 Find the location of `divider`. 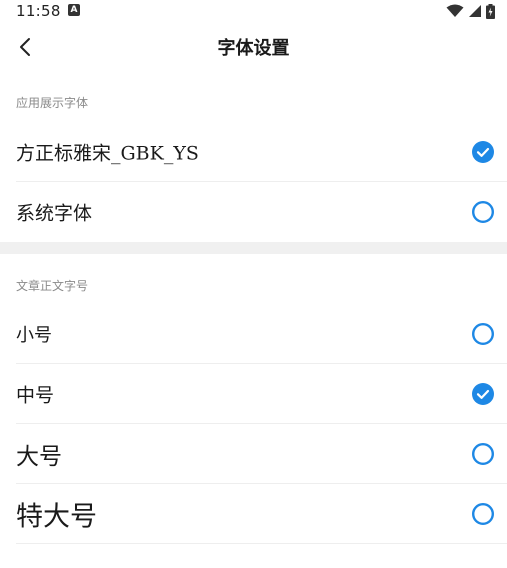

divider is located at coordinates (261, 543).